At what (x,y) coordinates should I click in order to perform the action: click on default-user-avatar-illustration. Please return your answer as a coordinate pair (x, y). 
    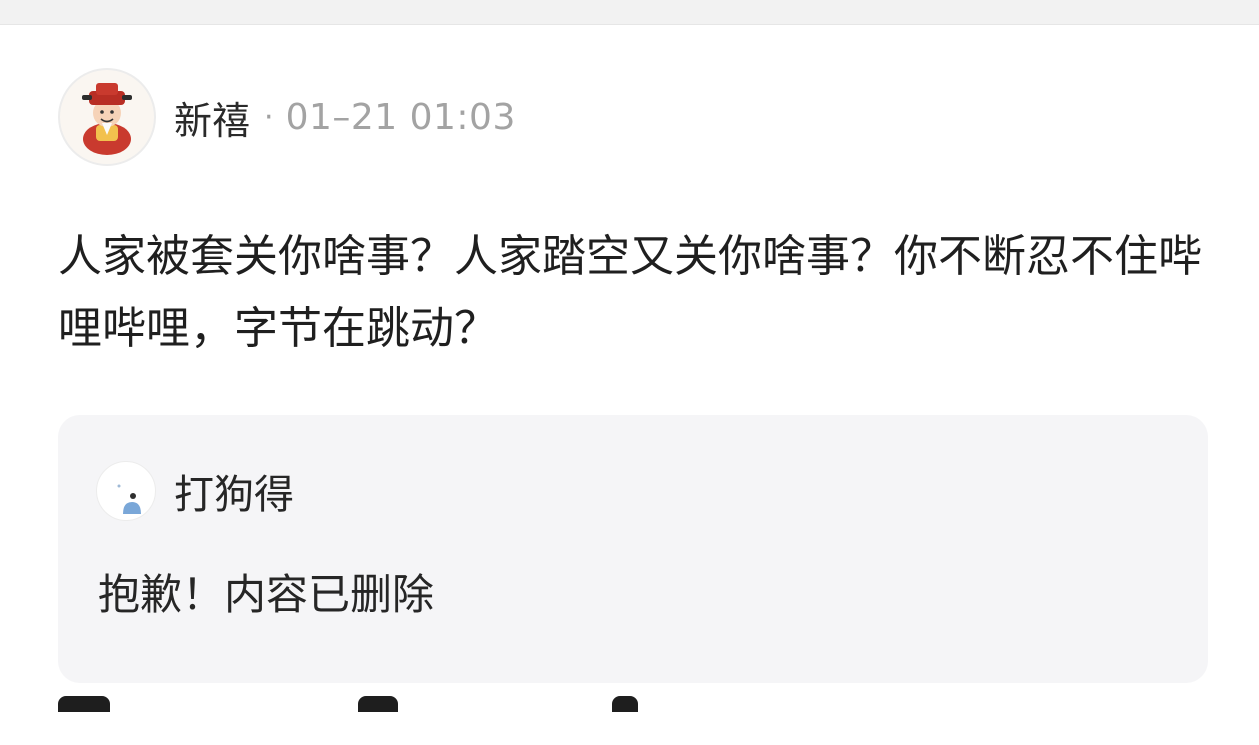
    Looking at the image, I should click on (129, 499).